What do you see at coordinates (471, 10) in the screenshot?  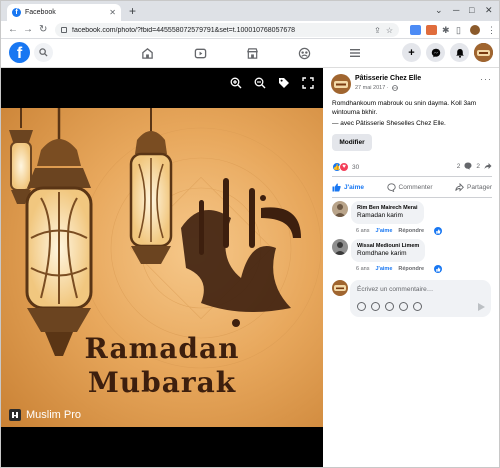 I see `maximize-icon: □` at bounding box center [471, 10].